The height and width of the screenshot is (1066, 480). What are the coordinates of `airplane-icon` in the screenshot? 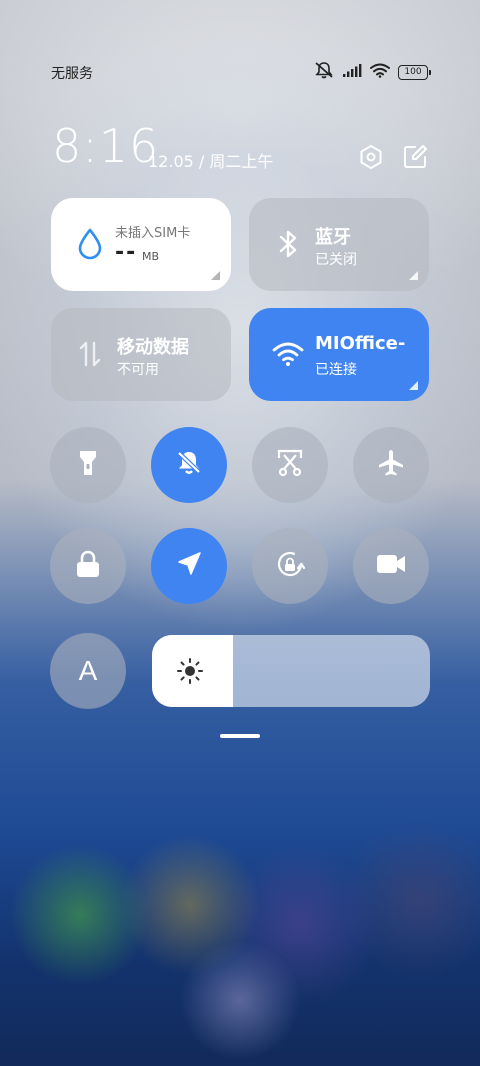 It's located at (391, 465).